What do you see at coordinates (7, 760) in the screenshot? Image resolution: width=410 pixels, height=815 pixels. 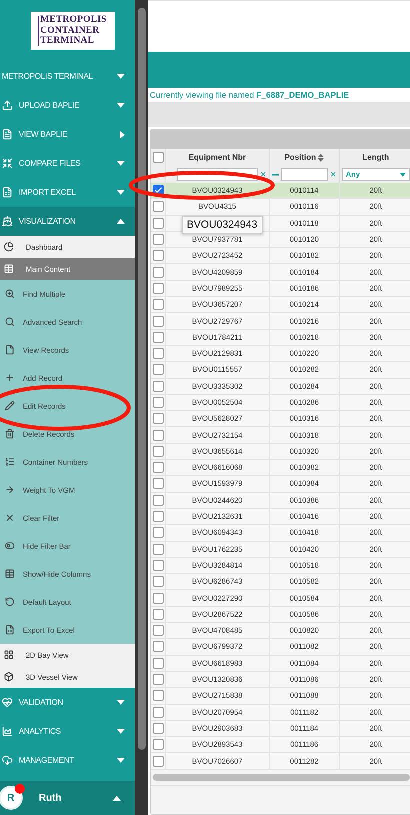 I see `cloud-icon` at bounding box center [7, 760].